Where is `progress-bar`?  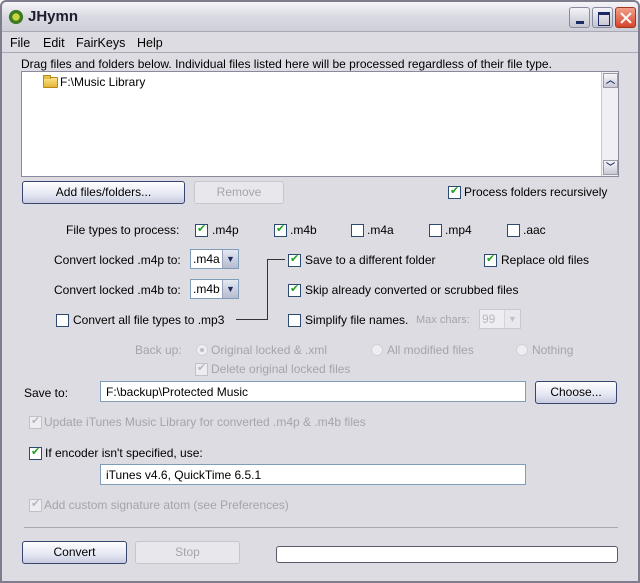
progress-bar is located at coordinates (447, 554).